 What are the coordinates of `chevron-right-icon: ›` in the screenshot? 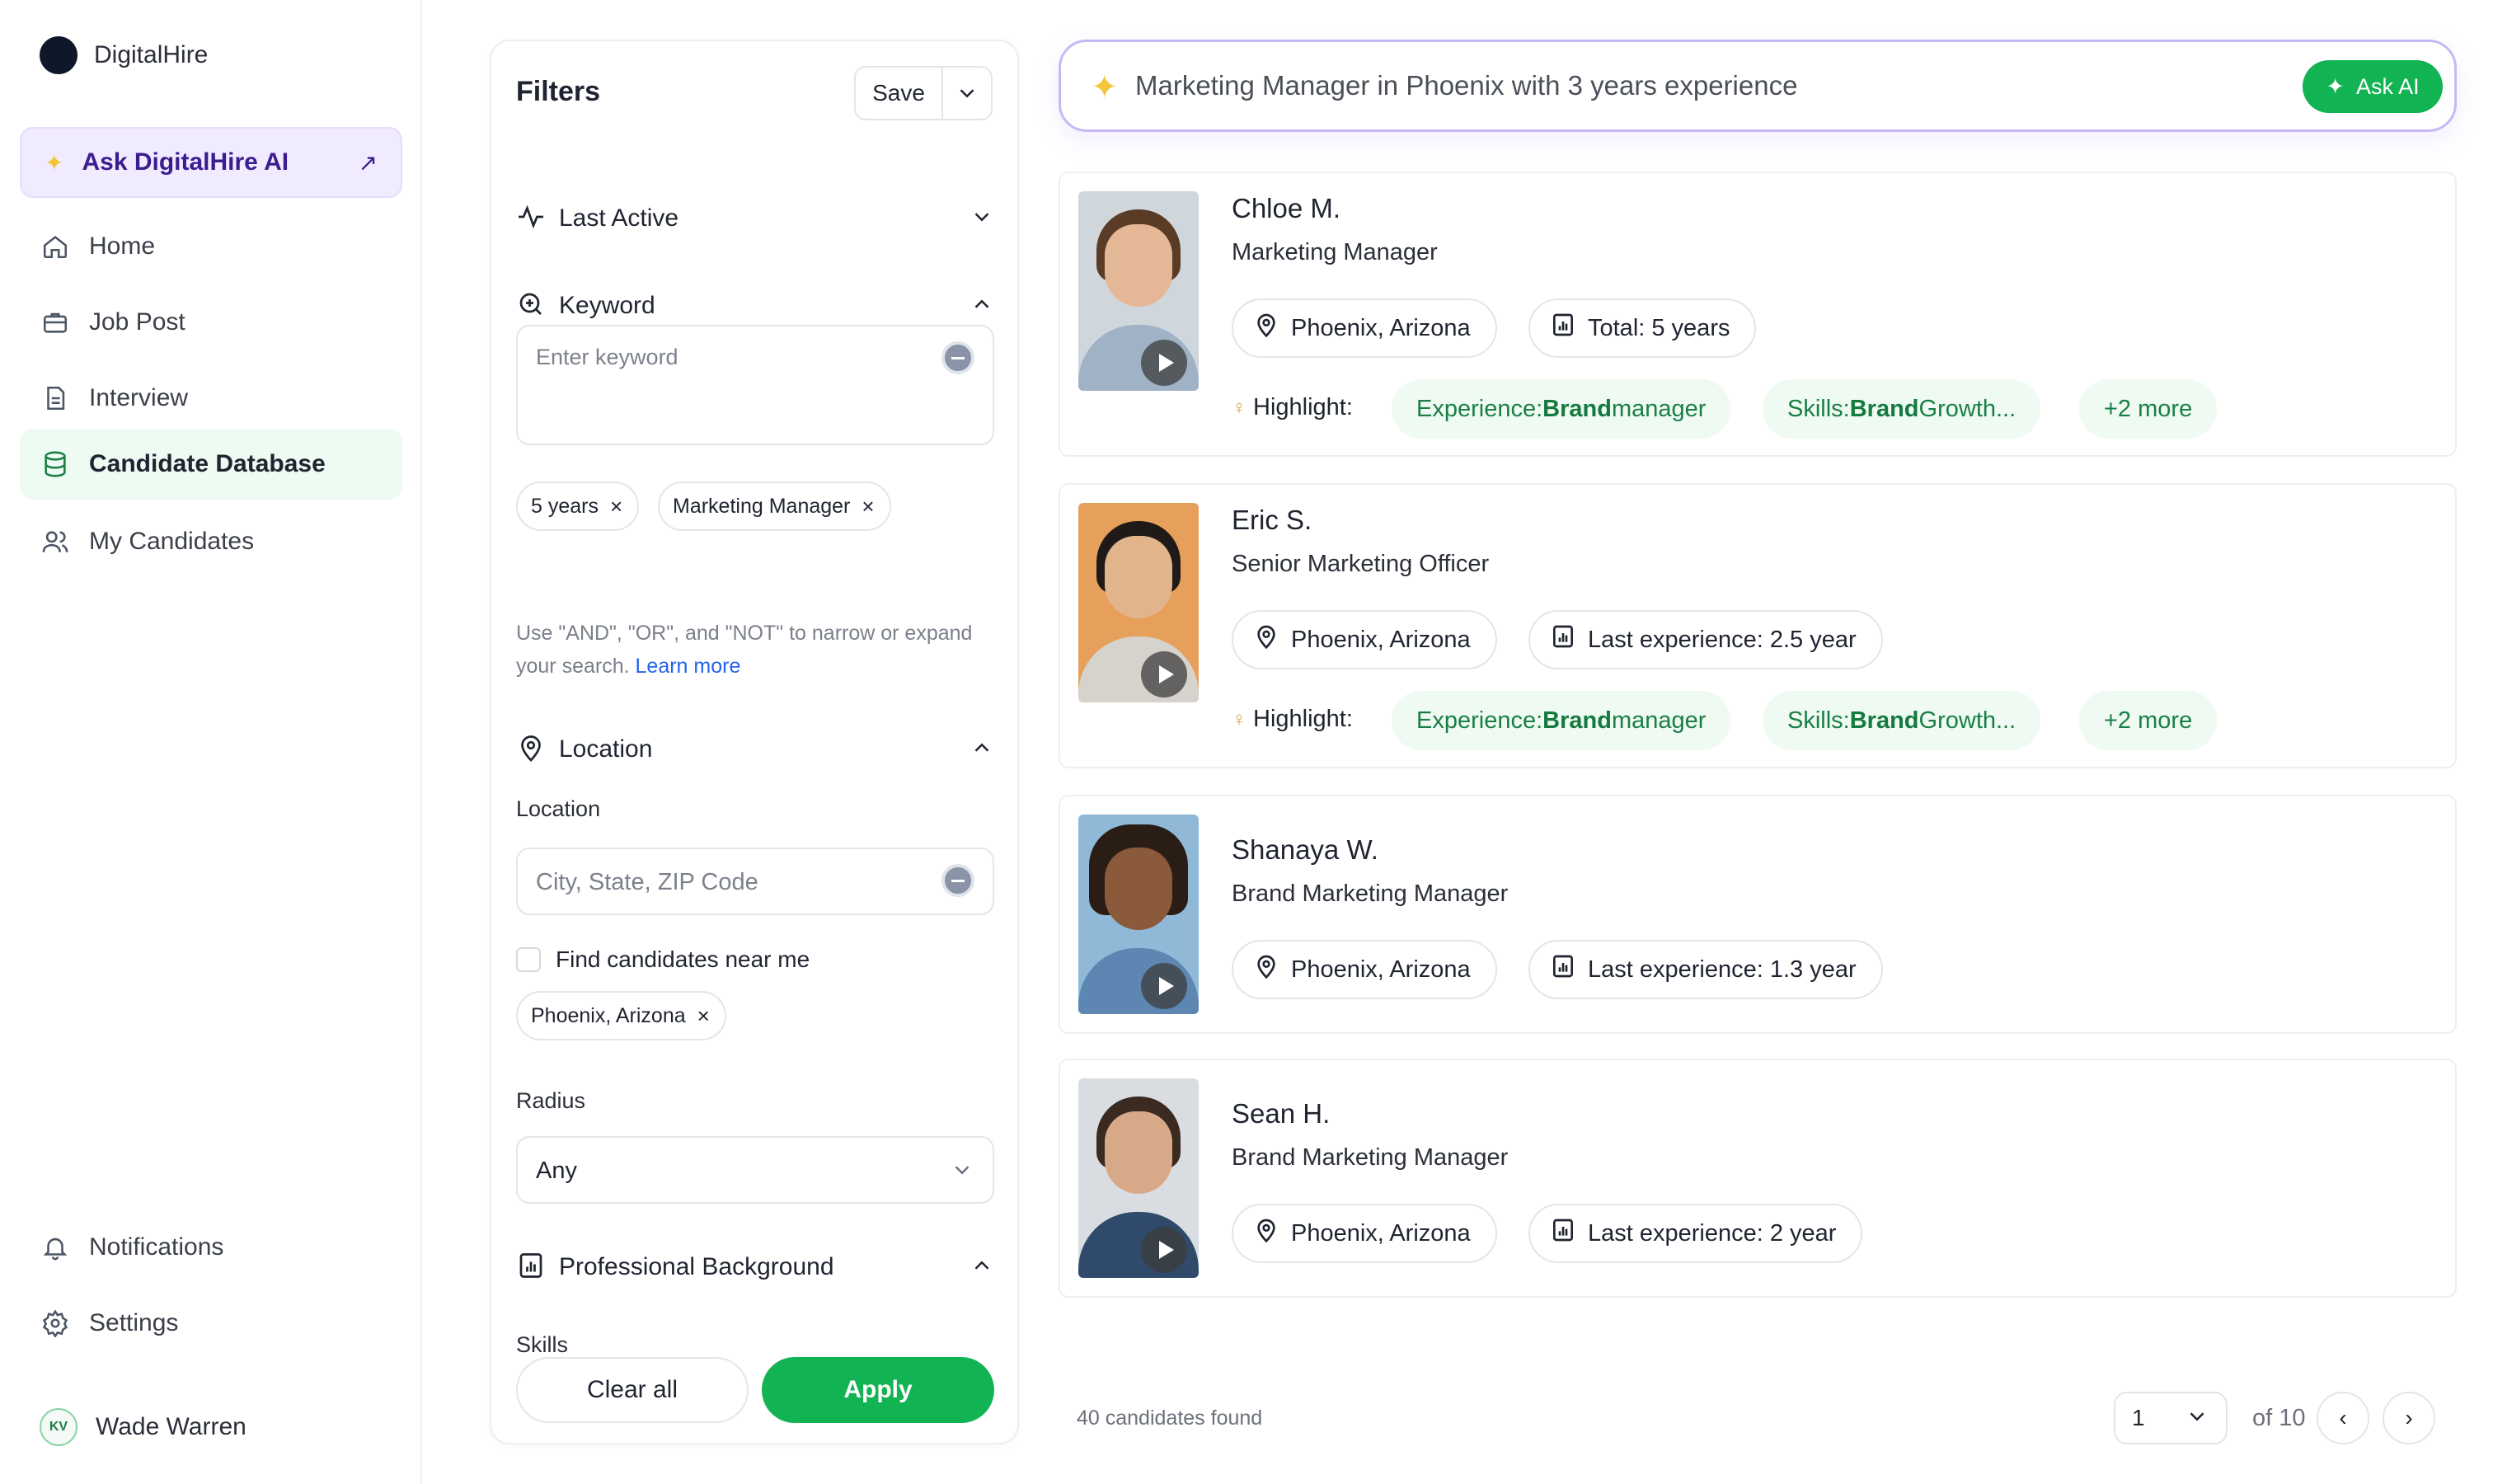 It's located at (2409, 1417).